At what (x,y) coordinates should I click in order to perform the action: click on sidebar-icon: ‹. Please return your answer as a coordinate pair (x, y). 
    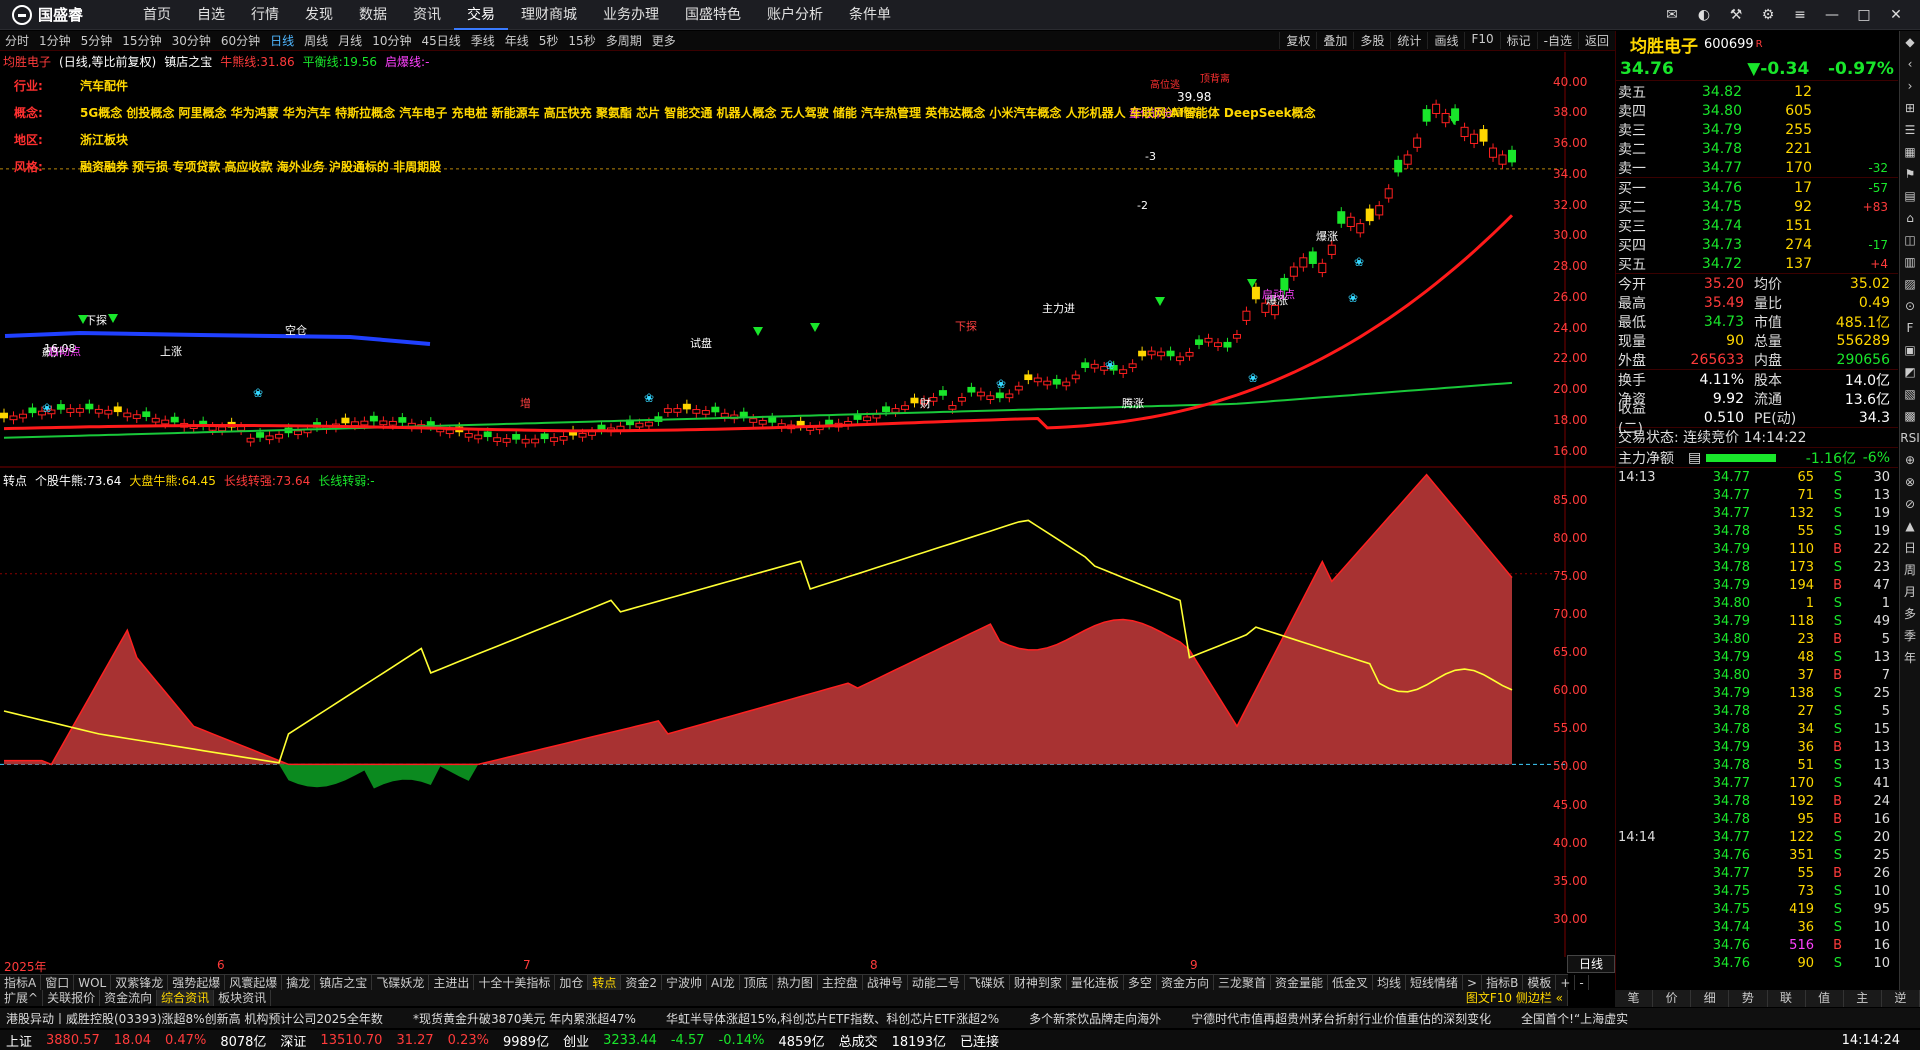
    Looking at the image, I should click on (1910, 64).